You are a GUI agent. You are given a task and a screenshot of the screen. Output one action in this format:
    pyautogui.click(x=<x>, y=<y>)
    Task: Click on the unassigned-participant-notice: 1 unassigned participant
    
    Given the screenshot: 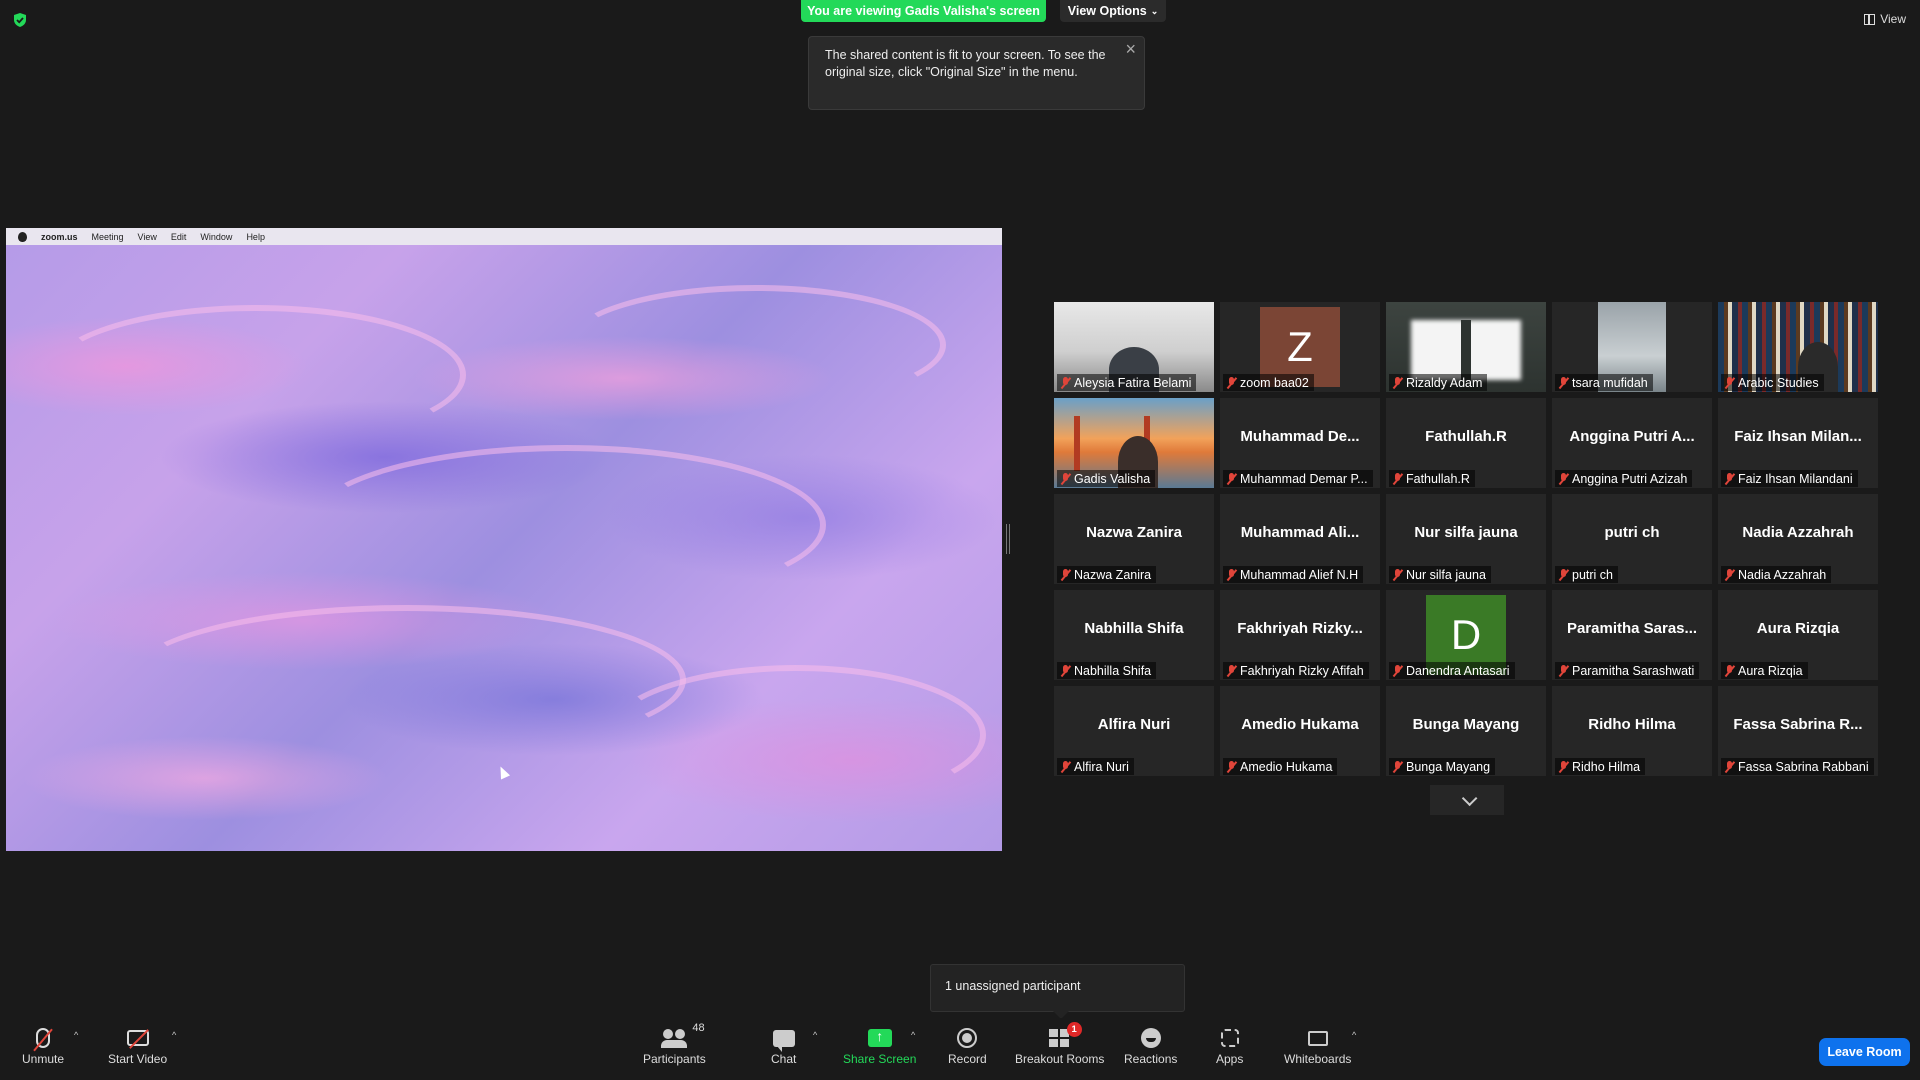 What is the action you would take?
    pyautogui.click(x=1057, y=991)
    